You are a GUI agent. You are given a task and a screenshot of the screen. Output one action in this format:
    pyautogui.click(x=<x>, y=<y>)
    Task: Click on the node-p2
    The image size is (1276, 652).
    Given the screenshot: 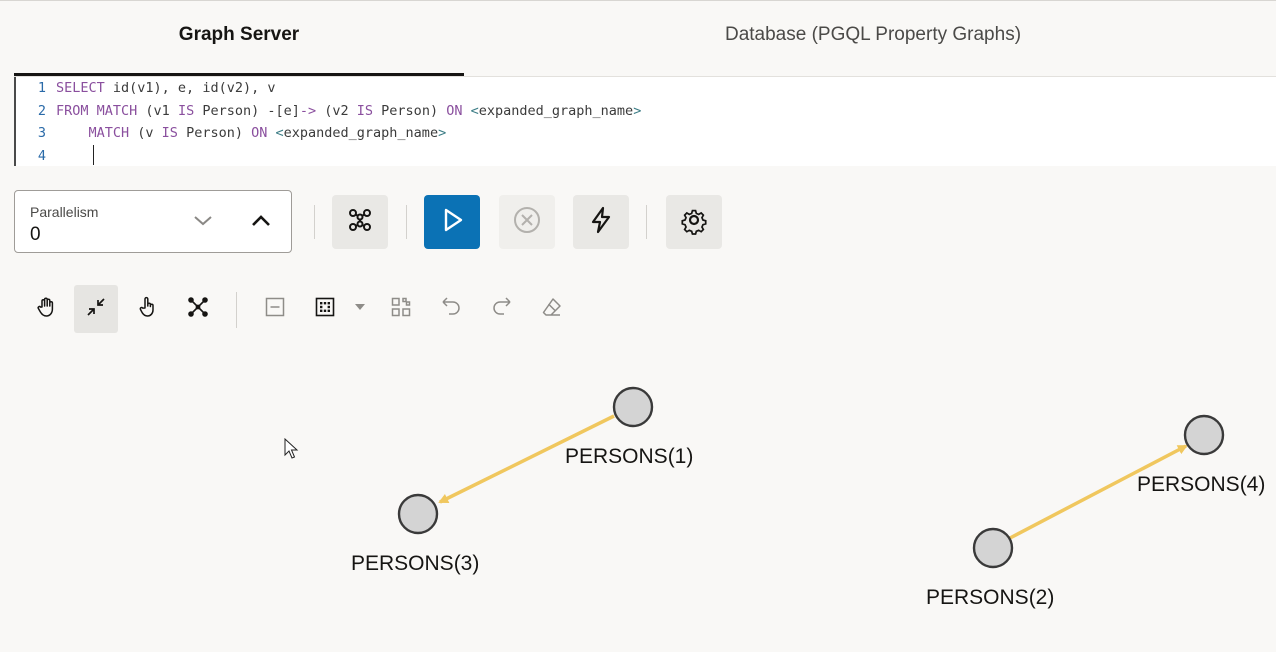 What is the action you would take?
    pyautogui.click(x=993, y=548)
    